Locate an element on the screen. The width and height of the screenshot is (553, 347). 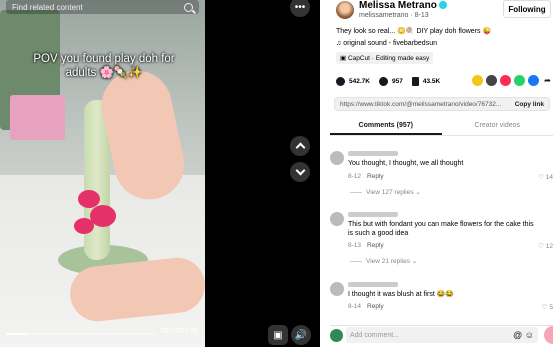
comment-like-count: 14 is located at coordinates (549, 177).